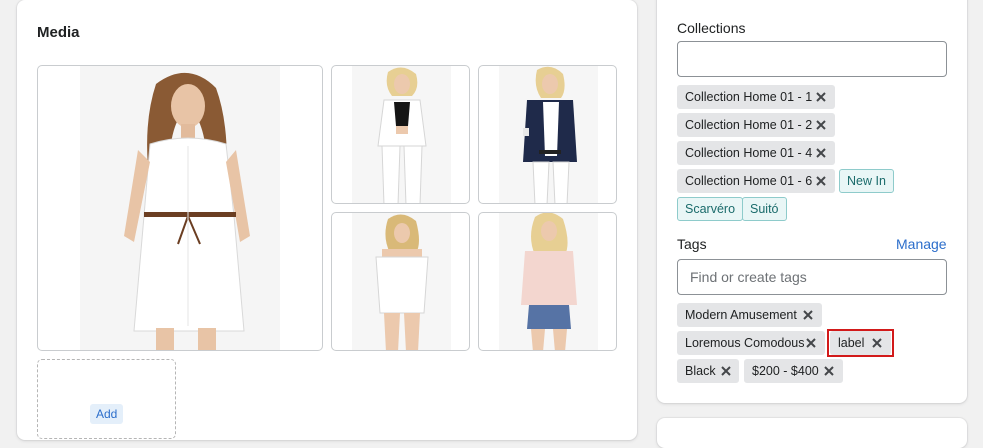  What do you see at coordinates (692, 244) in the screenshot?
I see `tags-label: Tags` at bounding box center [692, 244].